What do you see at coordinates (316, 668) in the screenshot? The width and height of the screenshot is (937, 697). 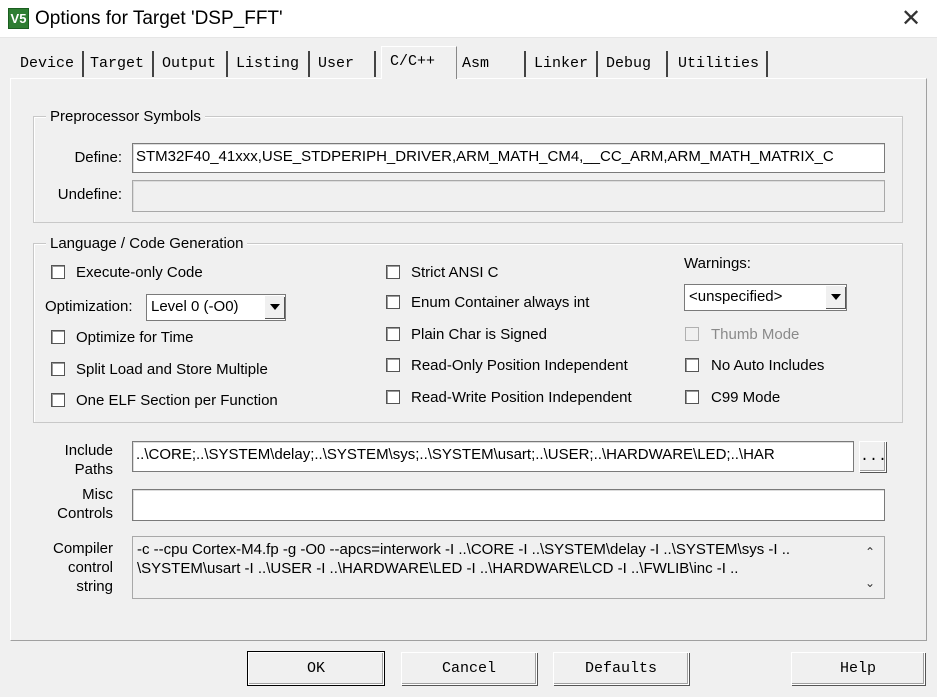 I see `ok-button: OK` at bounding box center [316, 668].